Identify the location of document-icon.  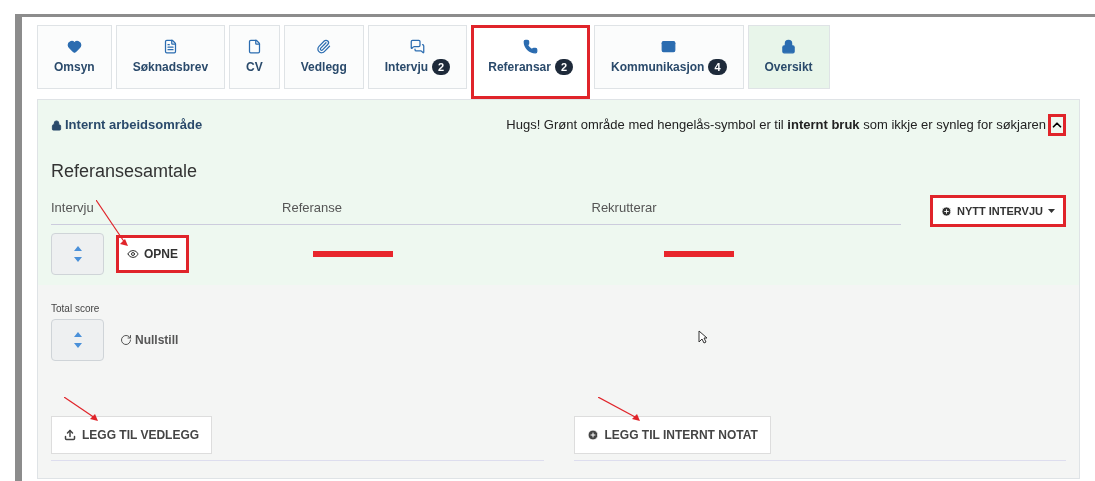
(170, 46).